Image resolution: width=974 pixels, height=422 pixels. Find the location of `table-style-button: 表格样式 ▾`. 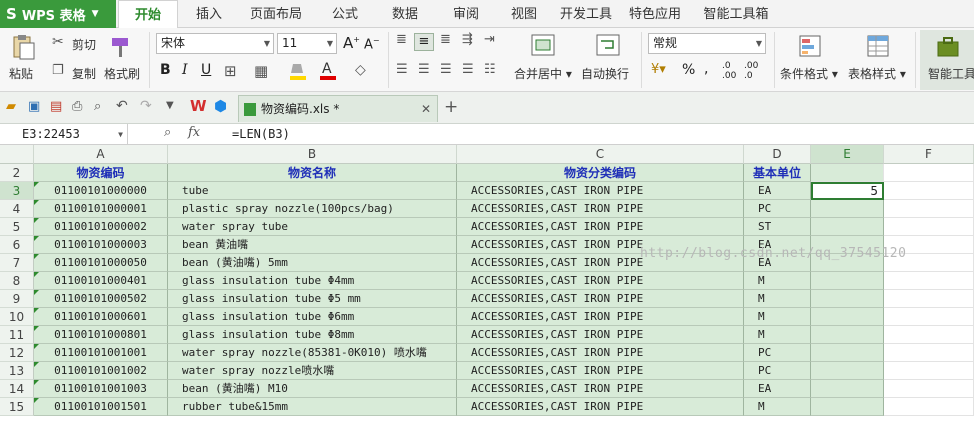

table-style-button: 表格样式 ▾ is located at coordinates (877, 73).